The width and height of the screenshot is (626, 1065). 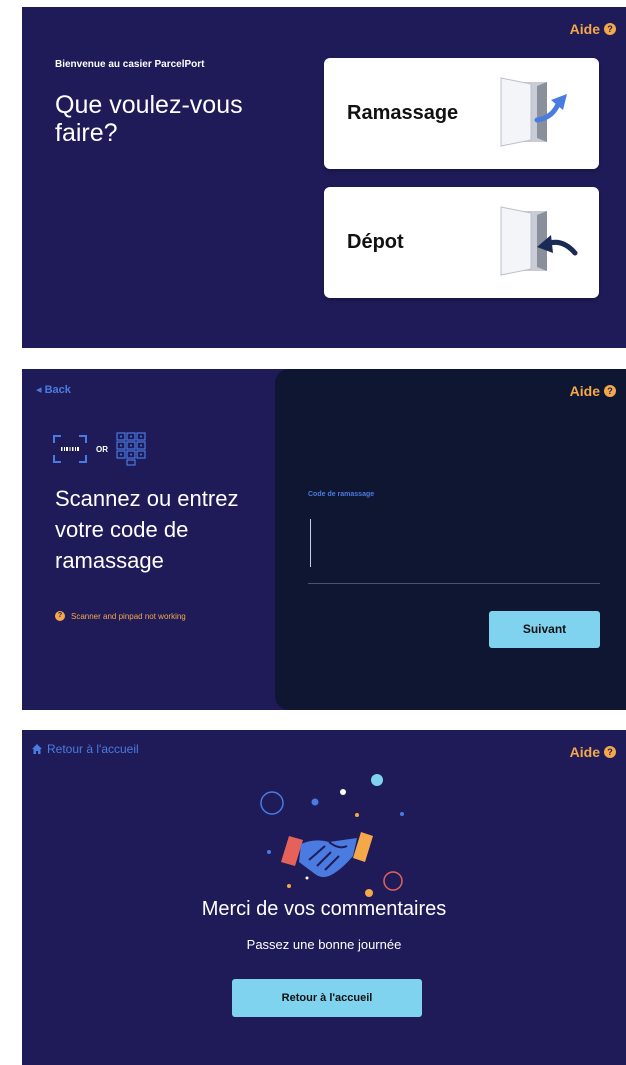 I want to click on pickup-option-label: Ramassage, so click(x=403, y=113).